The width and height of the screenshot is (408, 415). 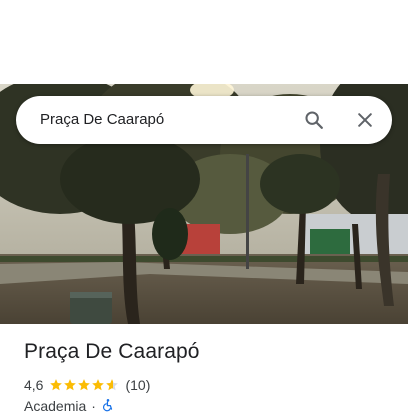 I want to click on category-row: Academia ·, so click(x=69, y=406).